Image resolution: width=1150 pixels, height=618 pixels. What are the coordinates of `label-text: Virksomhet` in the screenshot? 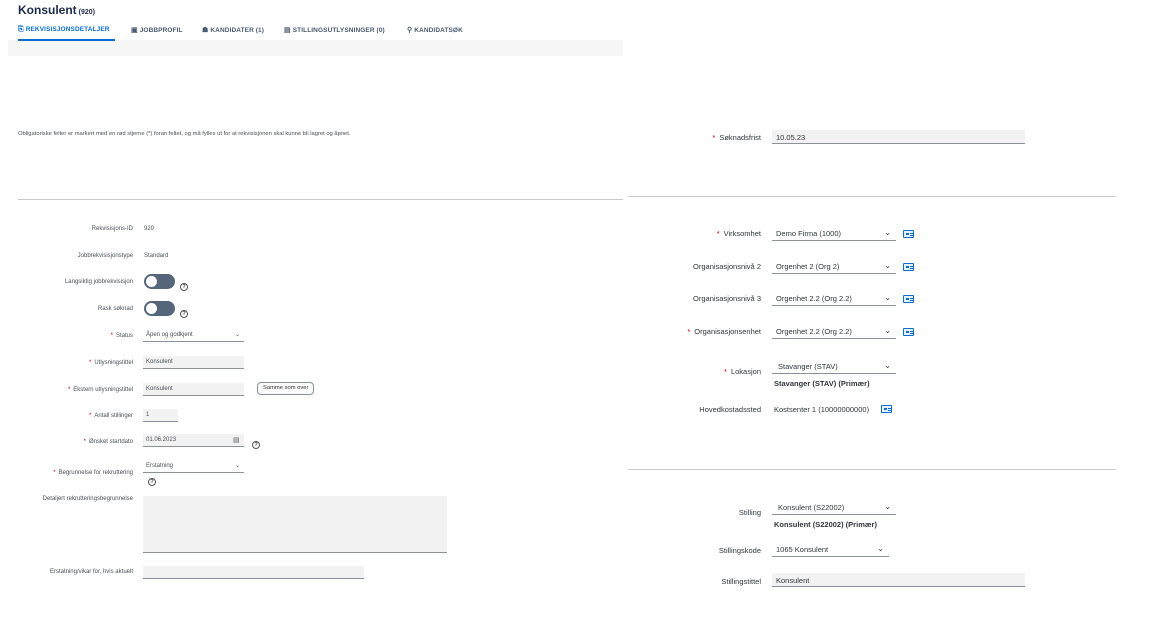 It's located at (742, 233).